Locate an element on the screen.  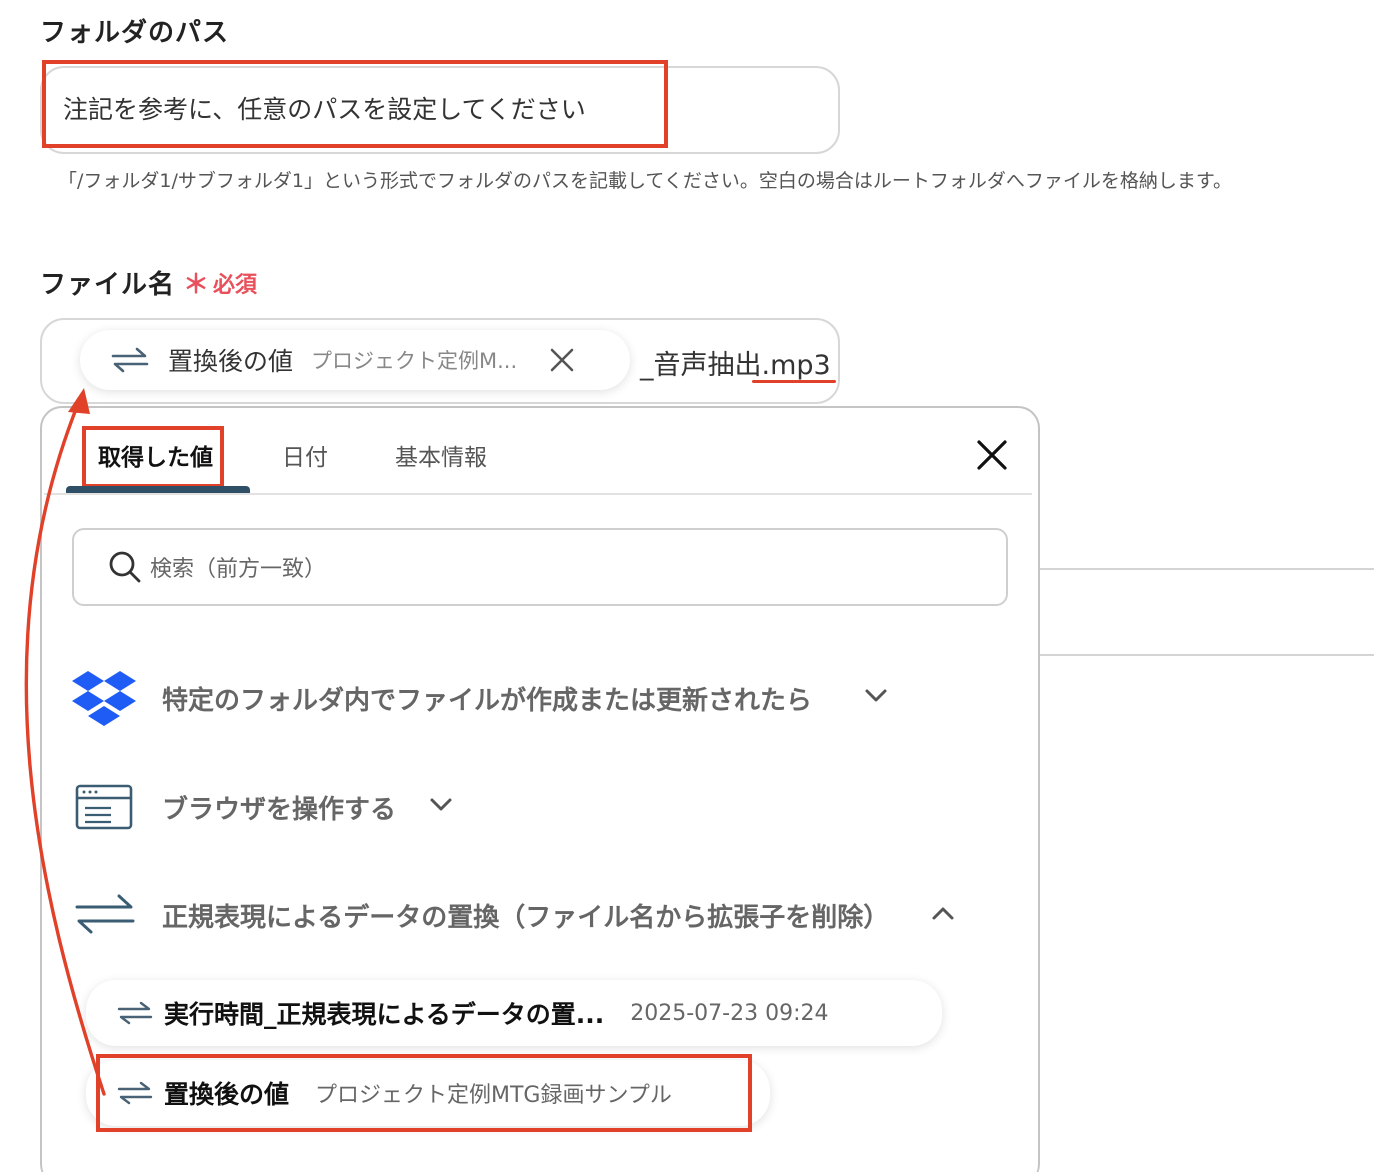
search-placeholder: 検索（前方一致） is located at coordinates (238, 569).